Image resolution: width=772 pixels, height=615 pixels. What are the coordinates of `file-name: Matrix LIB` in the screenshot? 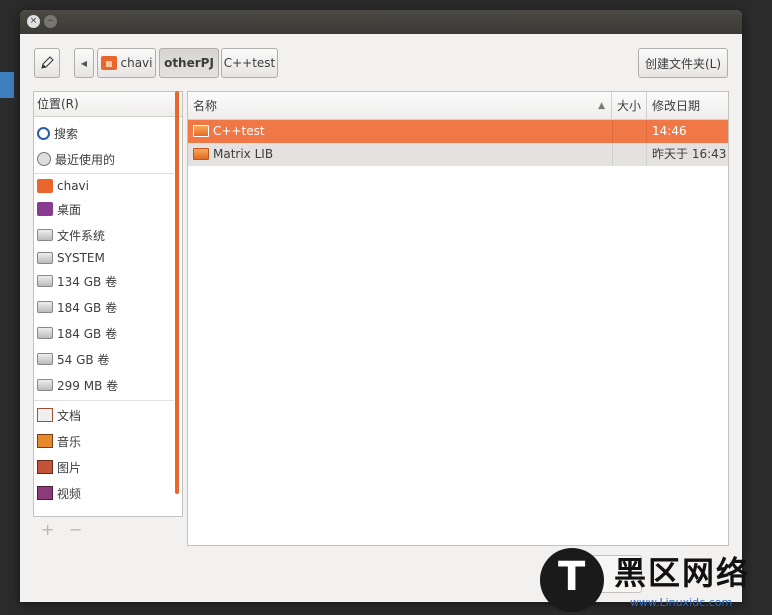 It's located at (243, 154).